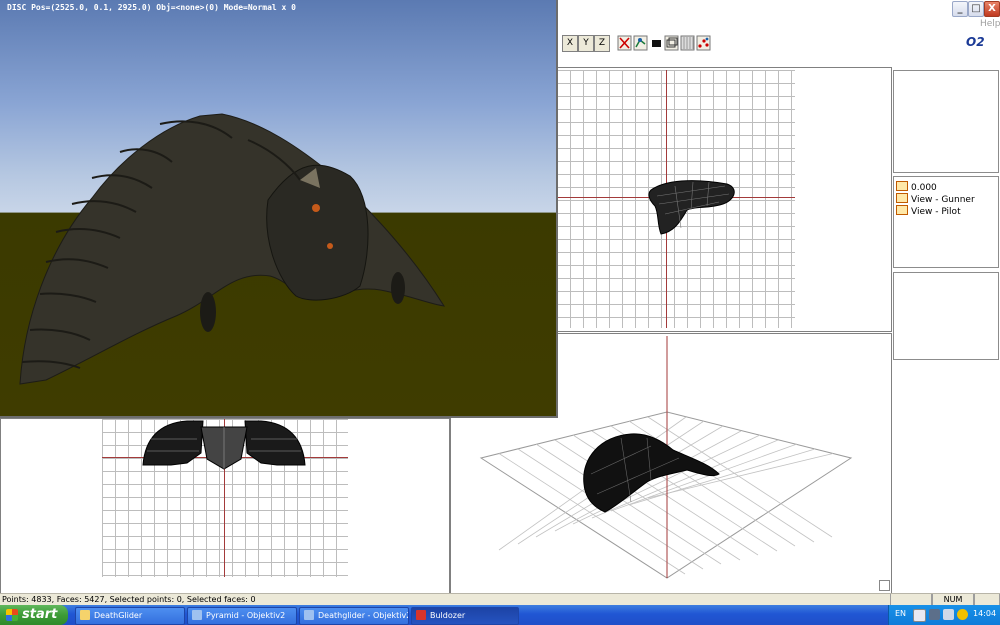 The width and height of the screenshot is (1000, 625). What do you see at coordinates (960, 9) in the screenshot?
I see `minimize-button: _` at bounding box center [960, 9].